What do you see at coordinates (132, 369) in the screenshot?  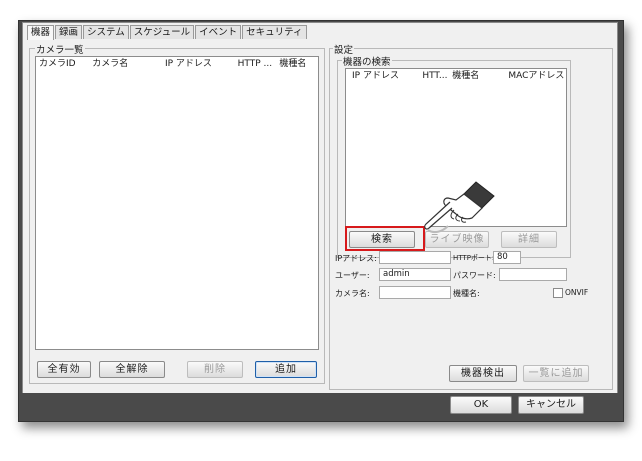 I see `disable-all-button: 全解除` at bounding box center [132, 369].